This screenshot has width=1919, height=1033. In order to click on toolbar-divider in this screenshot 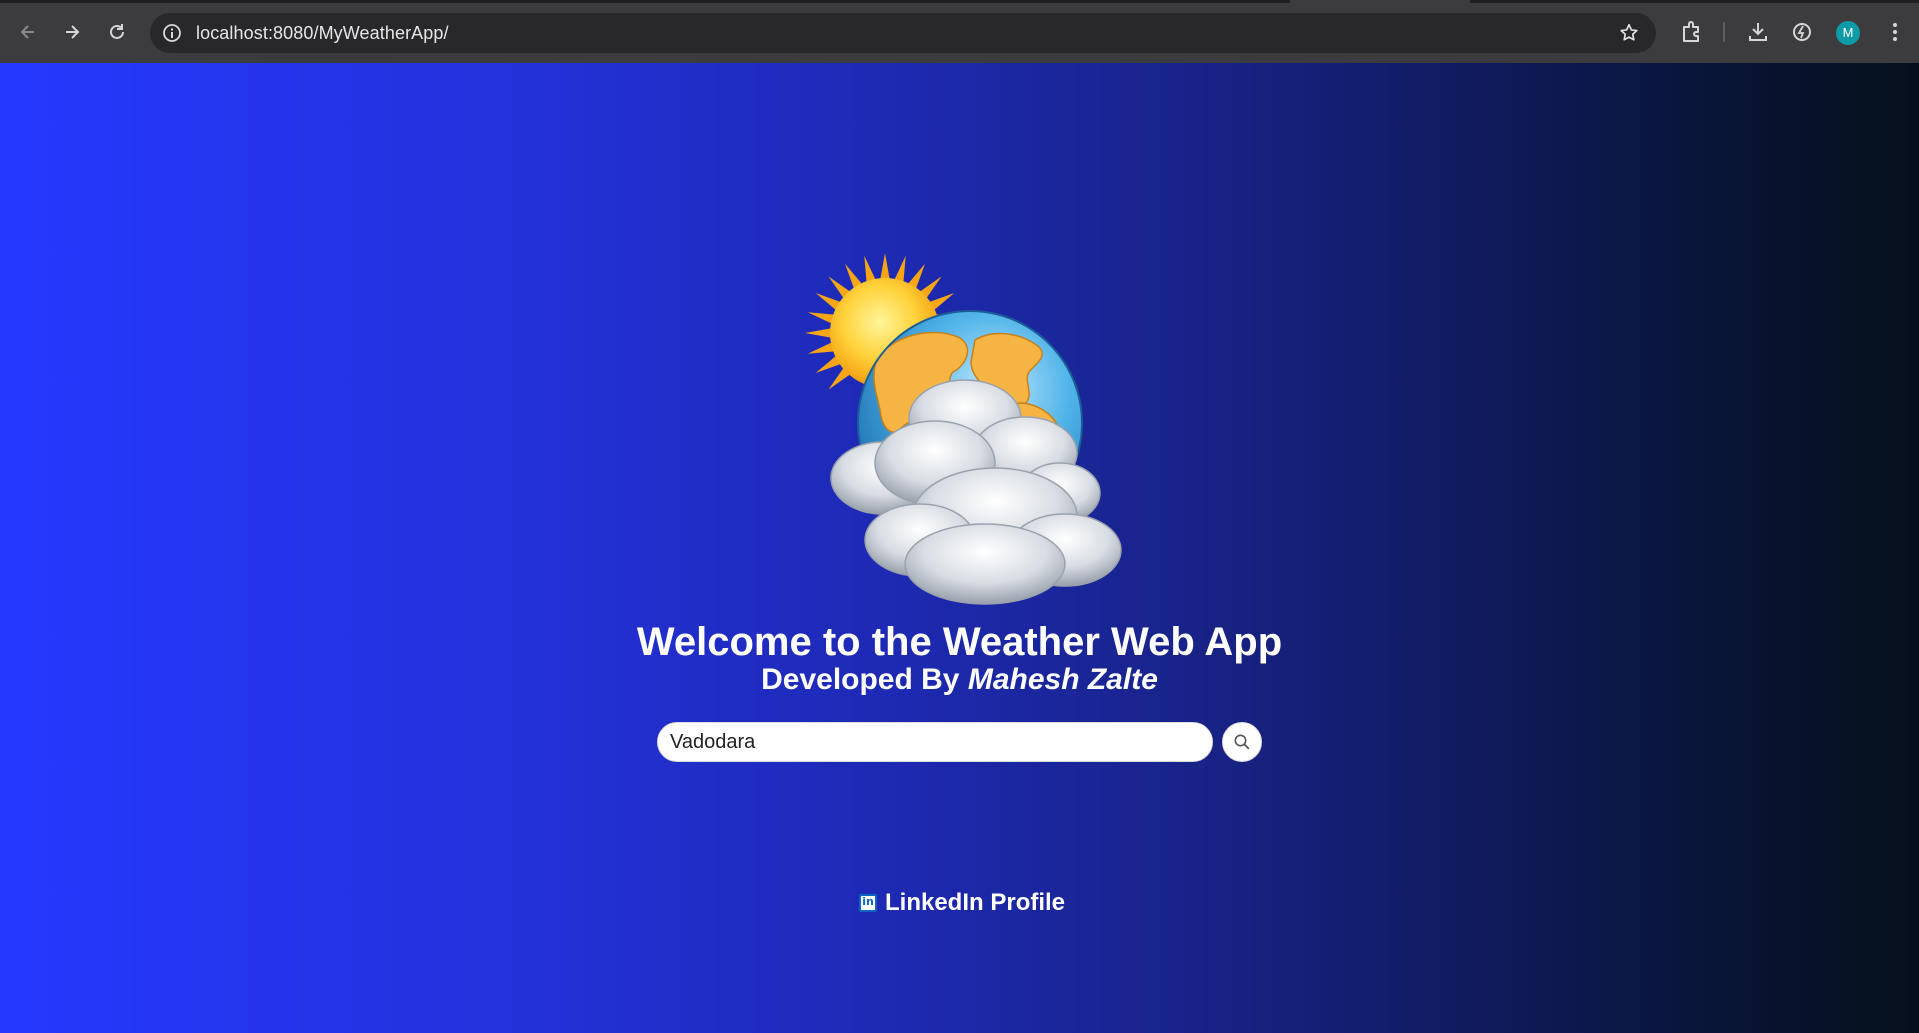, I will do `click(1724, 32)`.